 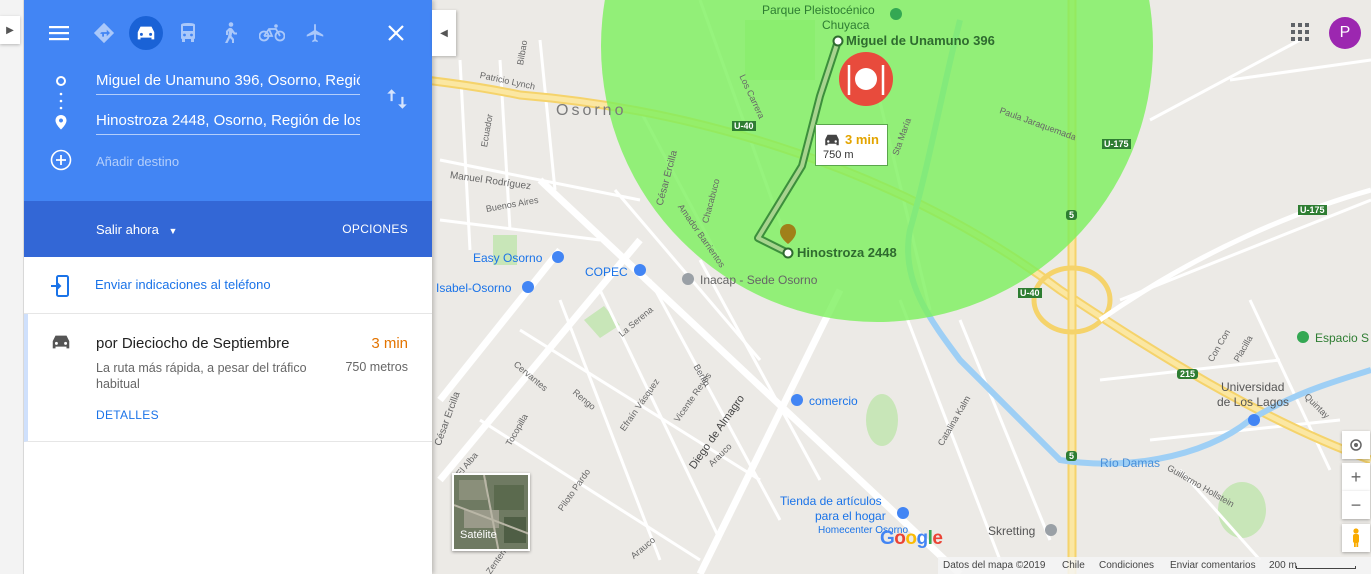 What do you see at coordinates (862, 139) in the screenshot?
I see `route-box-duration: 3 min` at bounding box center [862, 139].